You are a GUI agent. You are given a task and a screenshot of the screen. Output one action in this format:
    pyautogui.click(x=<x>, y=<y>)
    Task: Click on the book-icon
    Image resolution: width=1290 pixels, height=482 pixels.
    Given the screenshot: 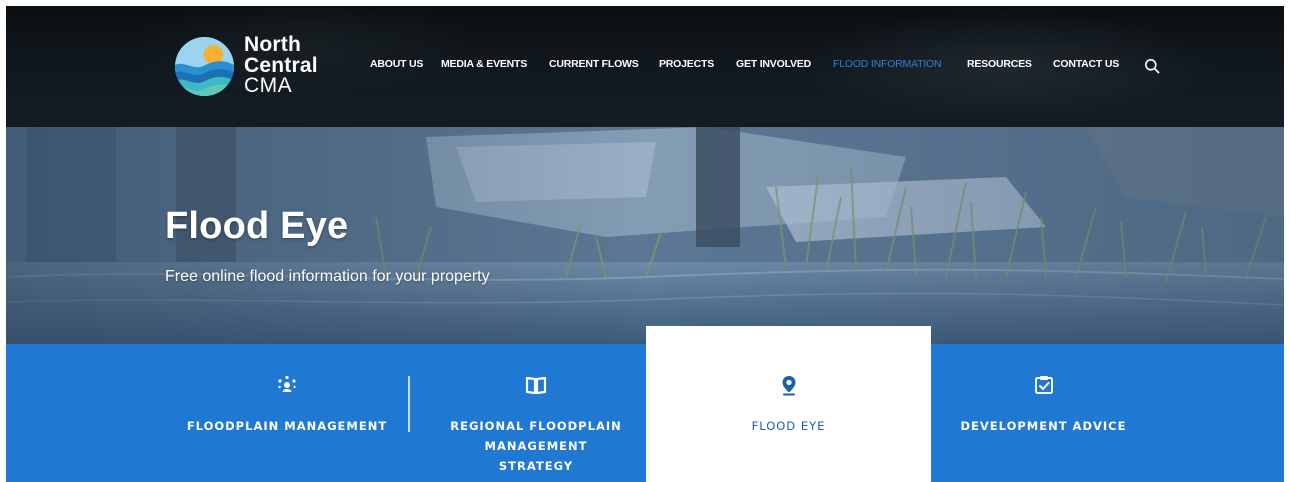 What is the action you would take?
    pyautogui.click(x=536, y=385)
    